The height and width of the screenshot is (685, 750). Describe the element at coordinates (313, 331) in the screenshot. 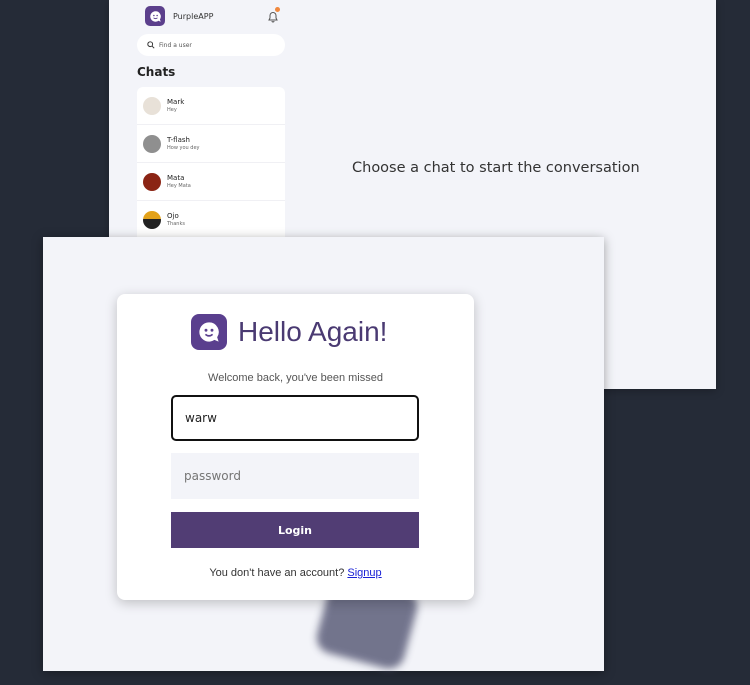

I see `login-title: Hello Again!` at that location.